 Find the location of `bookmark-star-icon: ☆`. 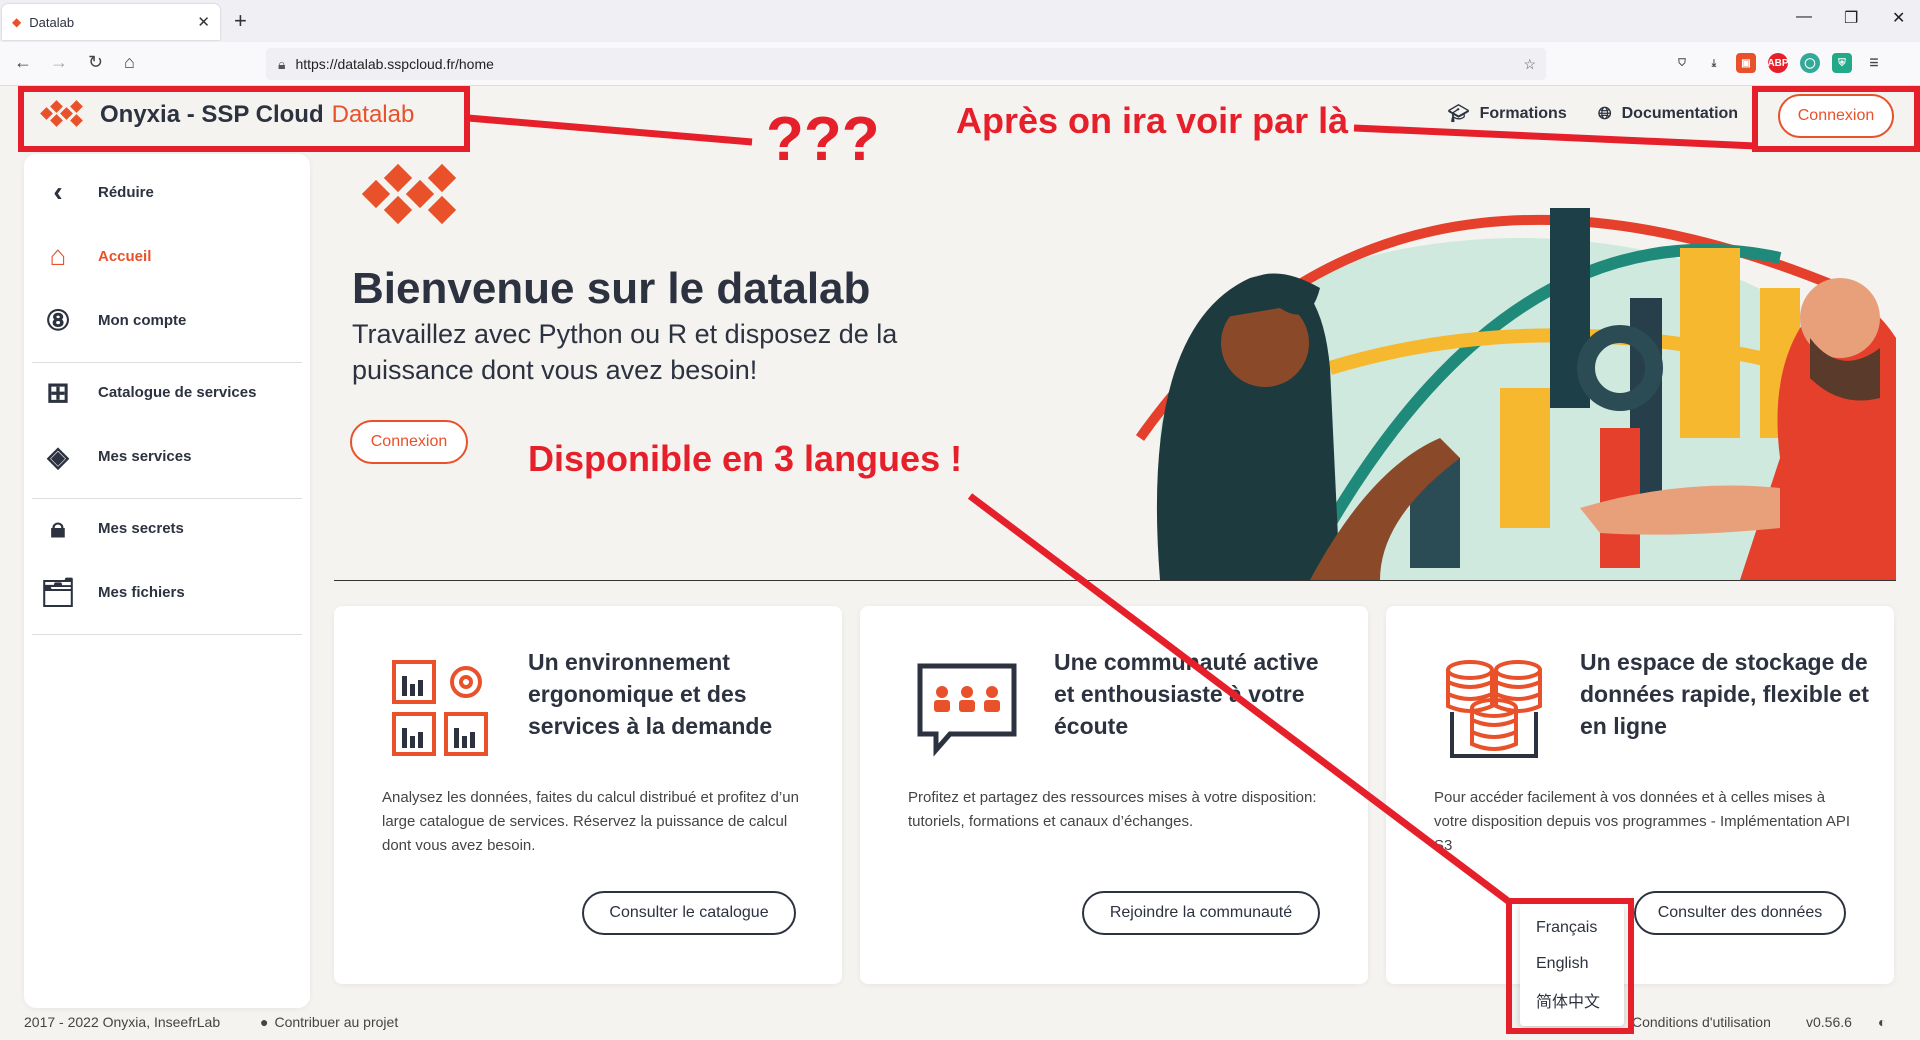

bookmark-star-icon: ☆ is located at coordinates (1529, 64).